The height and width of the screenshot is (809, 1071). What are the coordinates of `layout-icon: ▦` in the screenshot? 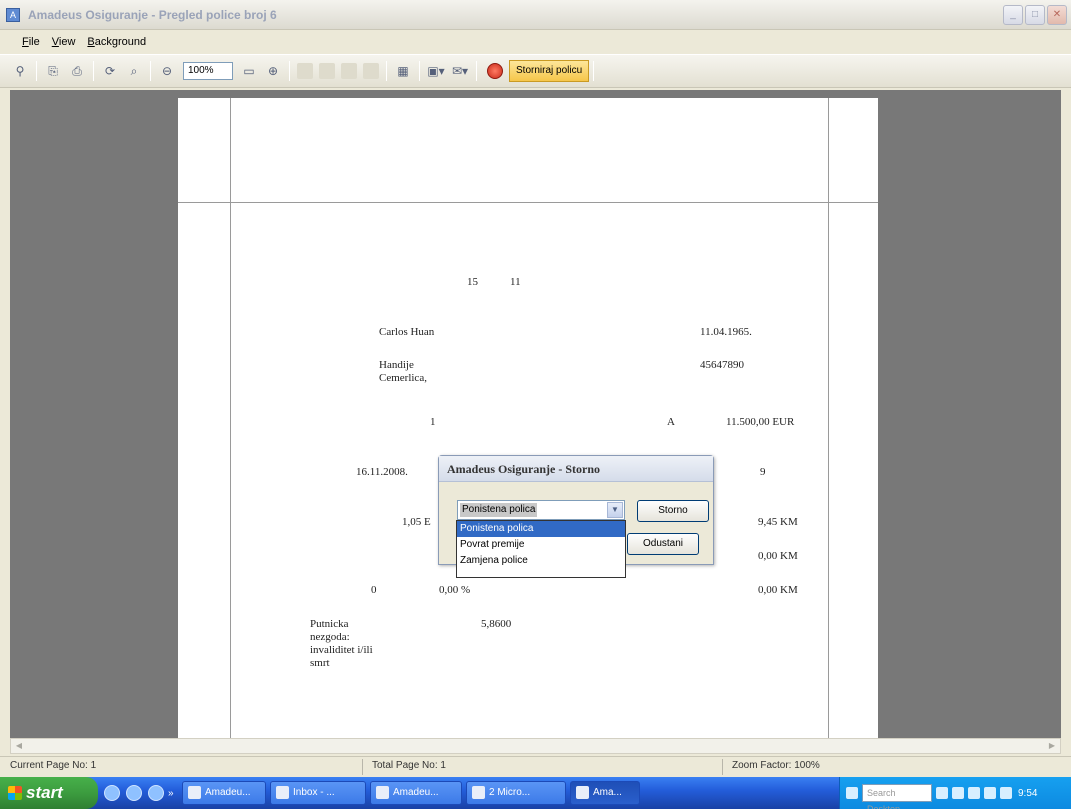 It's located at (403, 71).